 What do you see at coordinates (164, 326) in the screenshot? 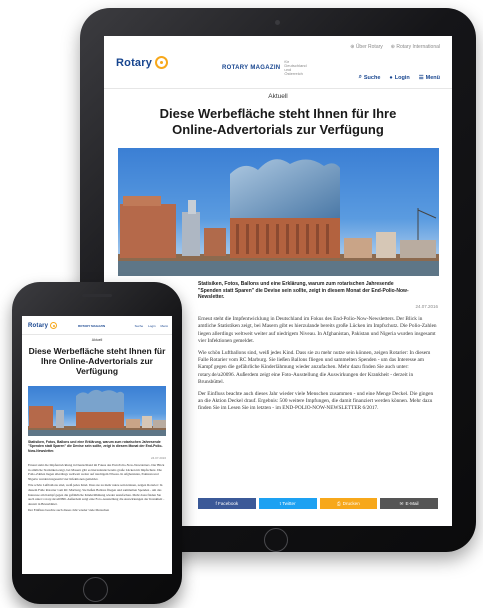
I see `menu-button: Menü` at bounding box center [164, 326].